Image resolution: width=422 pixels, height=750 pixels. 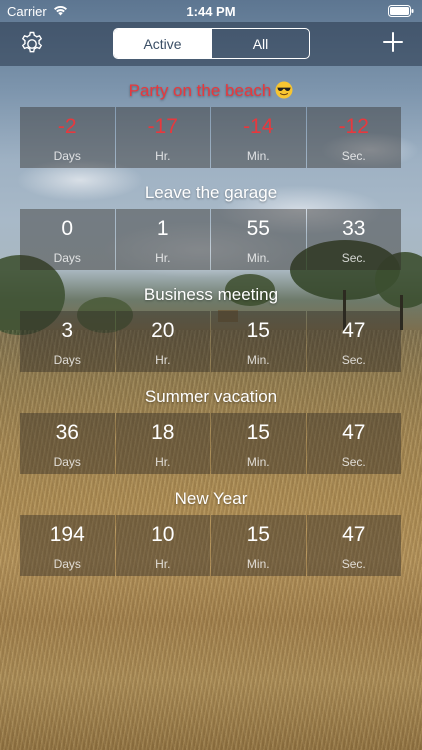 I want to click on countdown-cells: 3 Days 20 Hr. 15 Min. 47 Sec., so click(x=210, y=341).